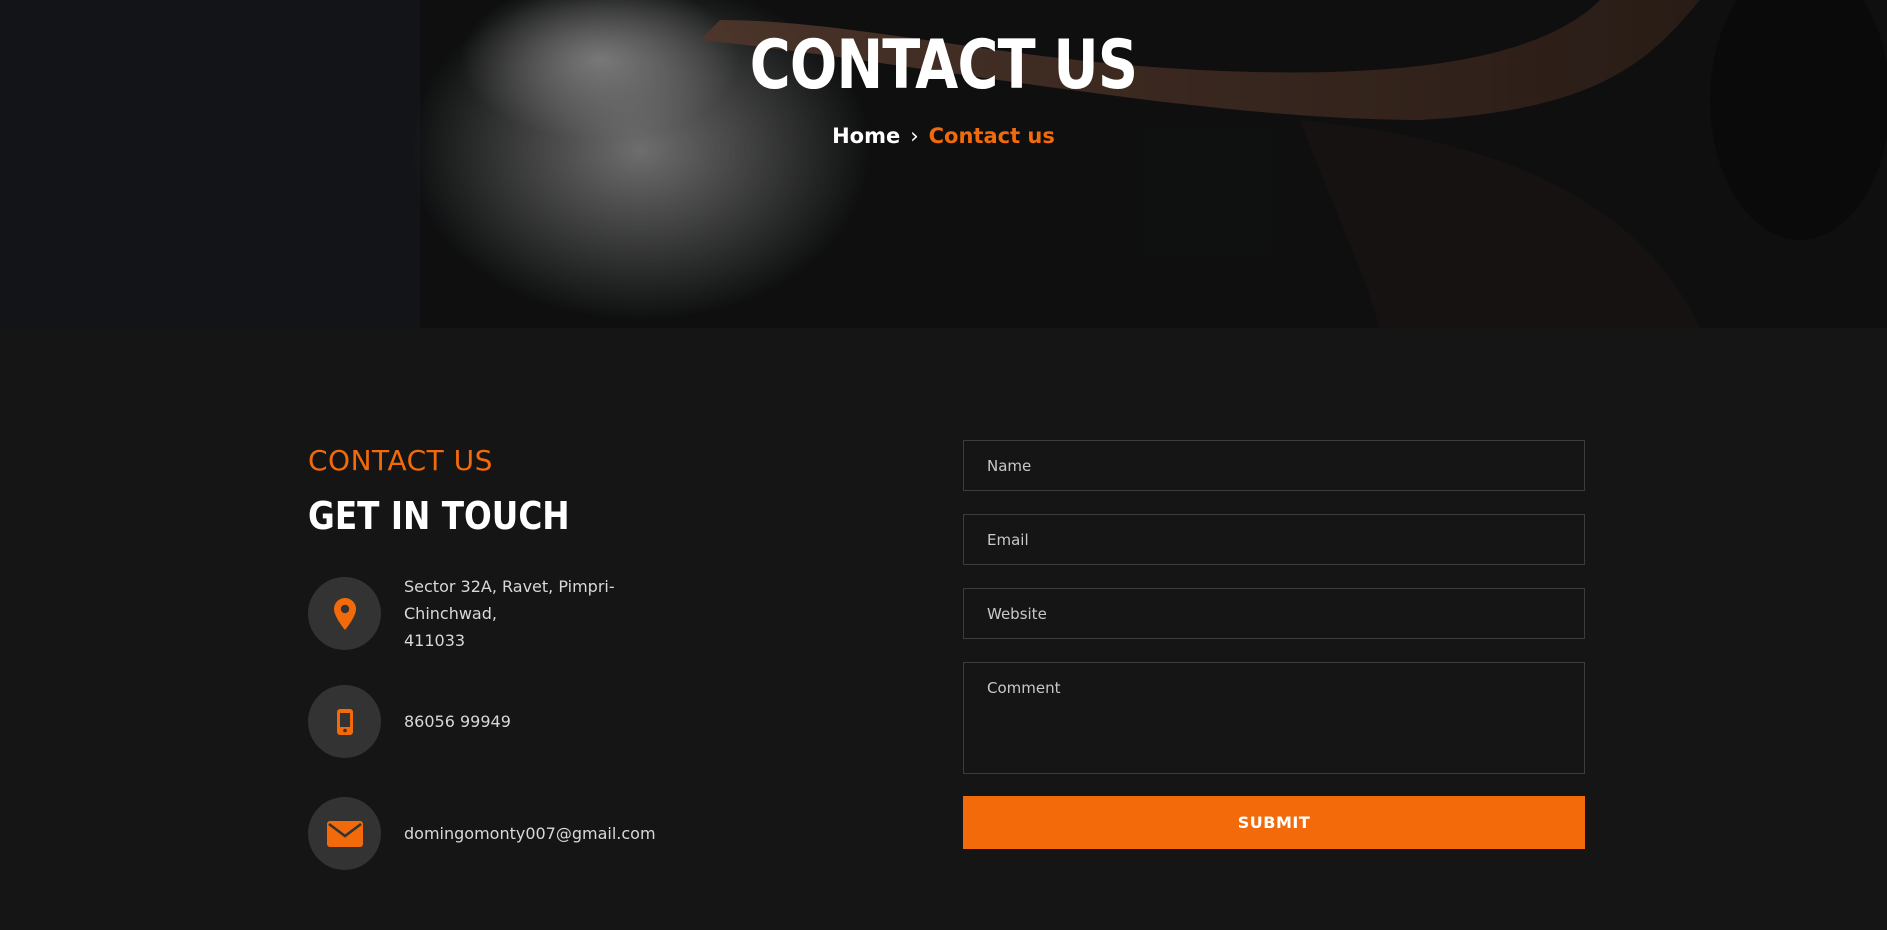  What do you see at coordinates (457, 721) in the screenshot?
I see `phone-text: 86056 99949` at bounding box center [457, 721].